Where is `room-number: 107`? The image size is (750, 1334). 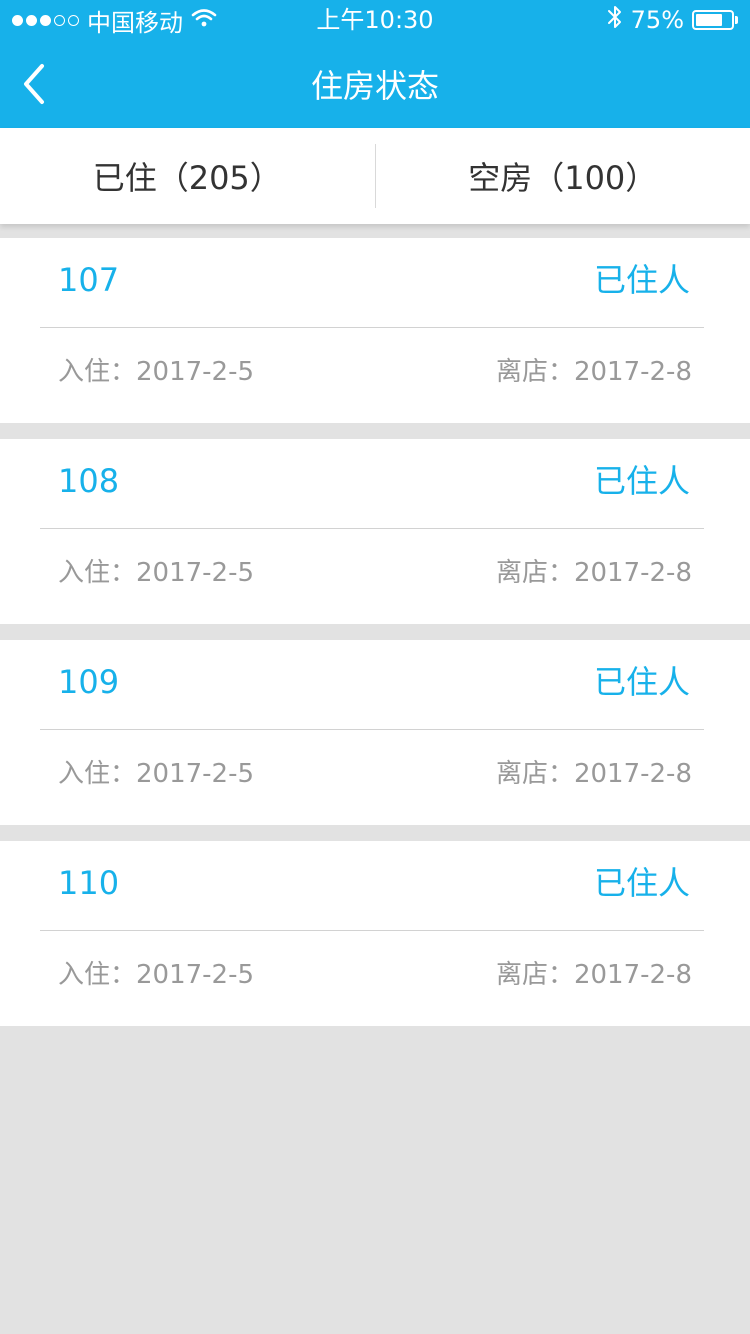 room-number: 107 is located at coordinates (89, 280).